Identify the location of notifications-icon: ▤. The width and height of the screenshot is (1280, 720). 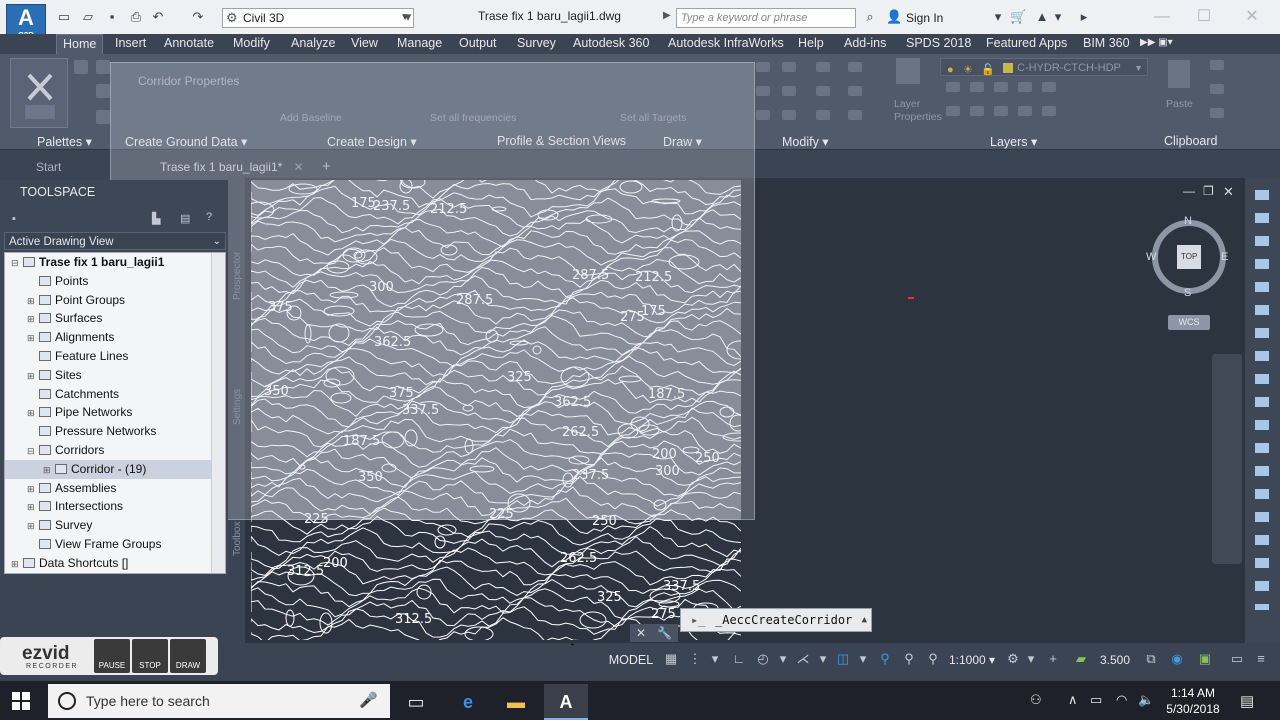
(1247, 701).